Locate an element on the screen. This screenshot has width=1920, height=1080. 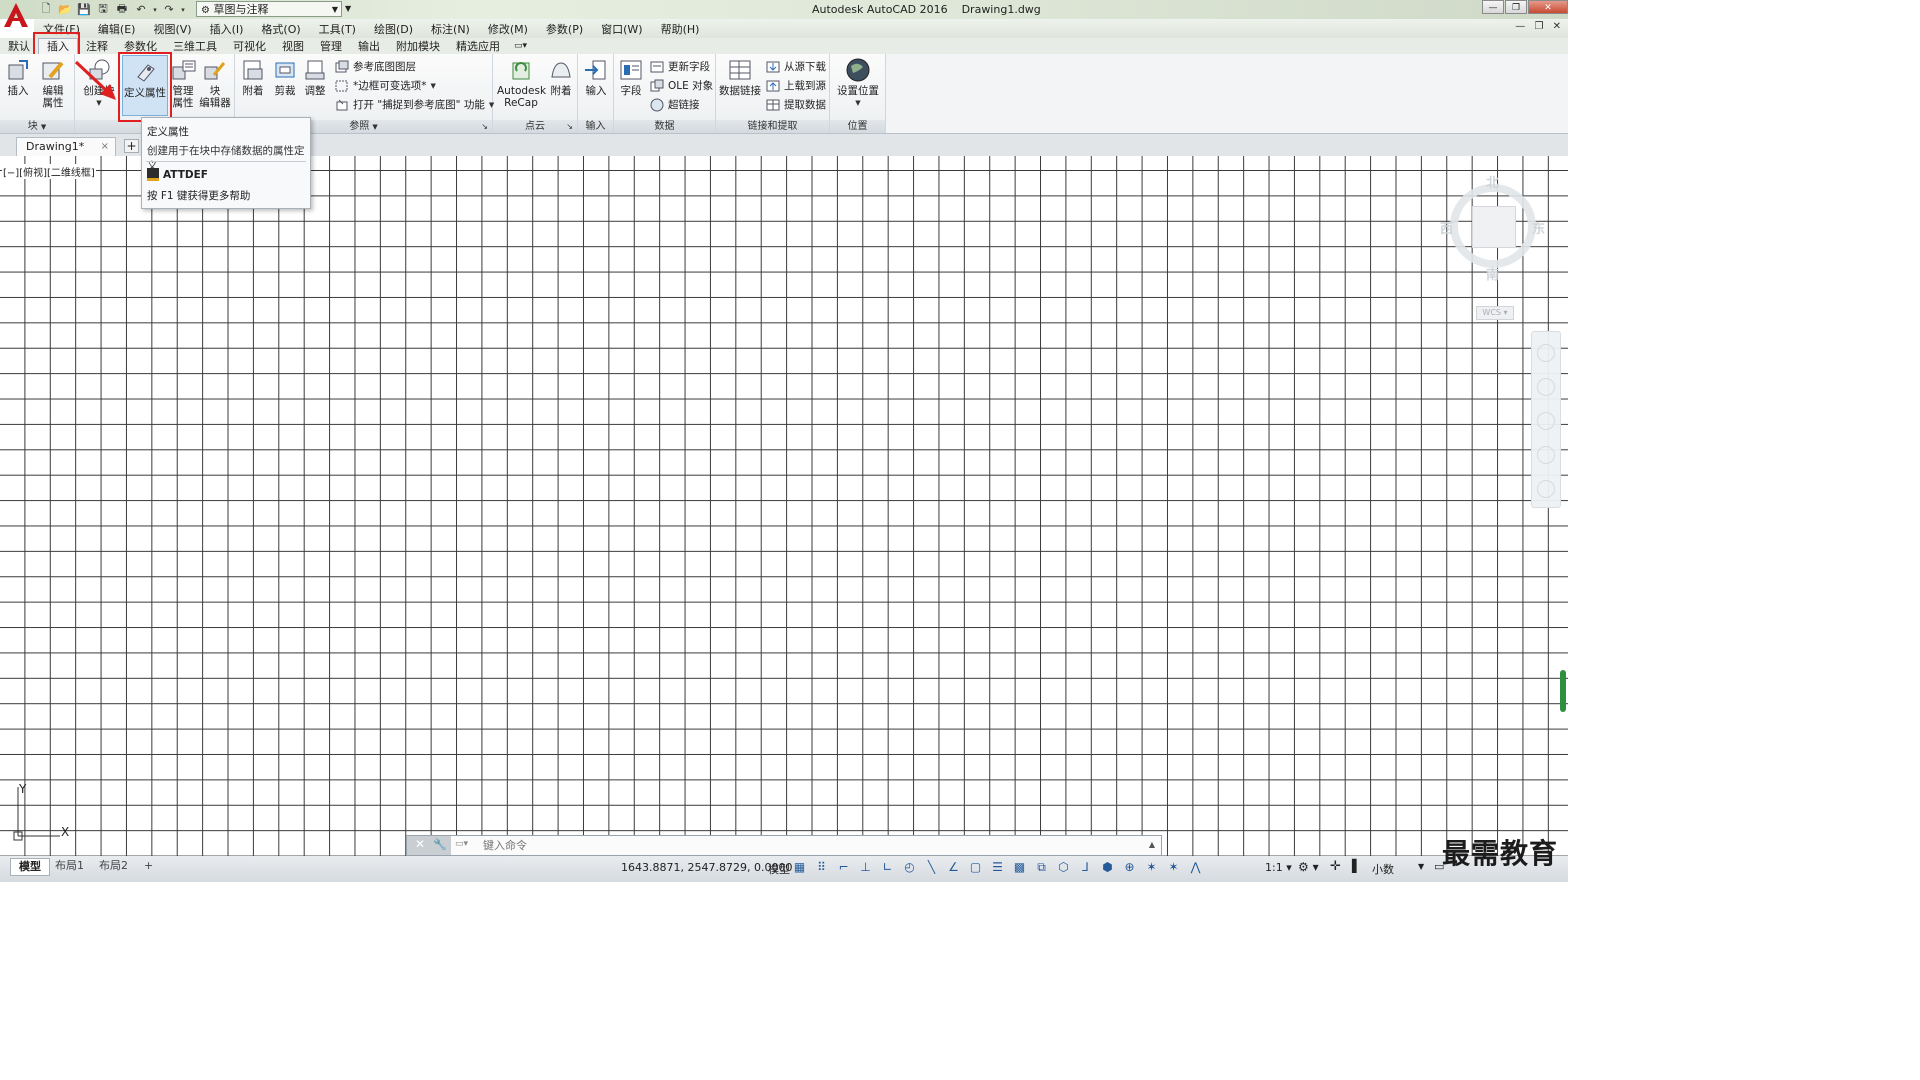
menu-dimension: 标注(N) is located at coordinates (450, 29).